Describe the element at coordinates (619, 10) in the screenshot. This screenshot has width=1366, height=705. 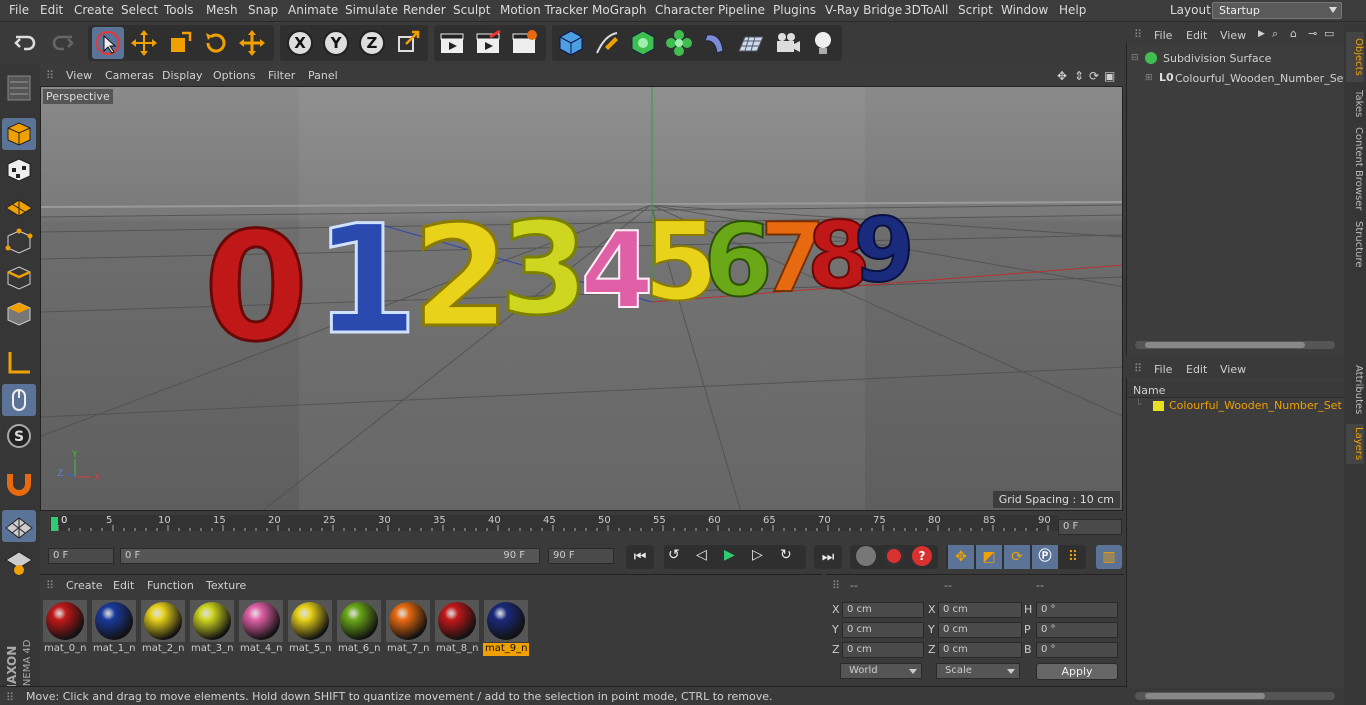
I see `menu-mograph: MoGraph` at that location.